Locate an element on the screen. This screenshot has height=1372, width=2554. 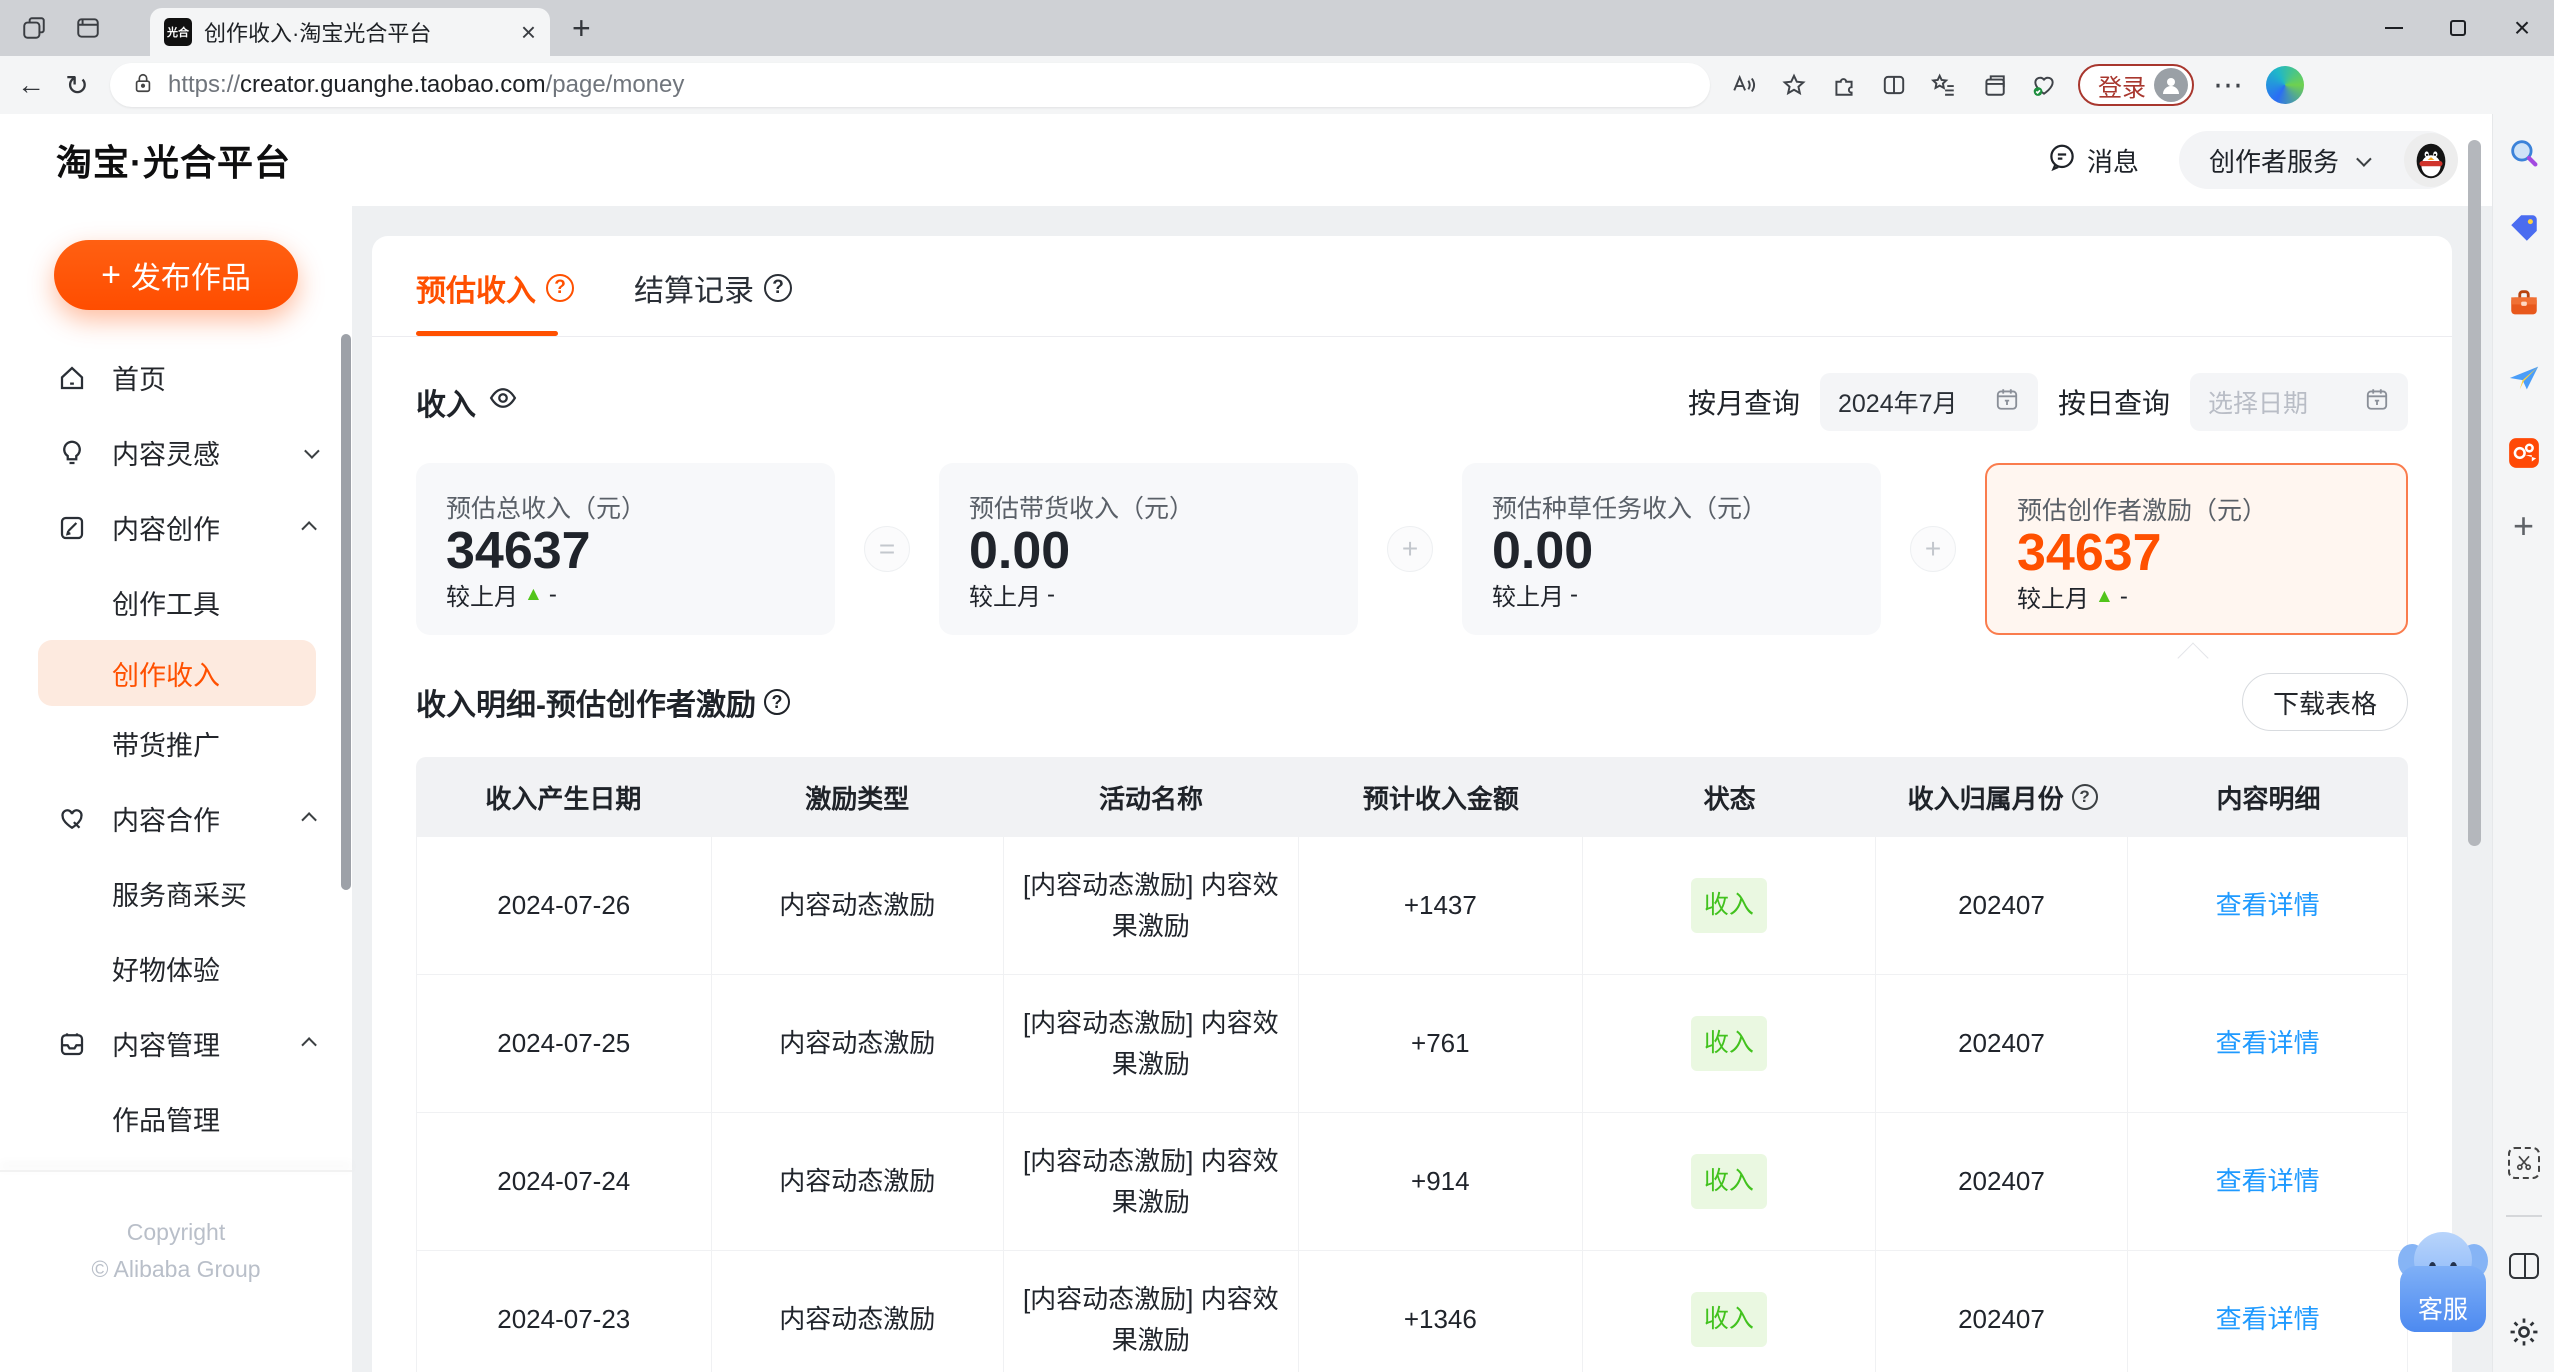
sidebar-item-inspiration: 内容灵感 is located at coordinates (176, 452).